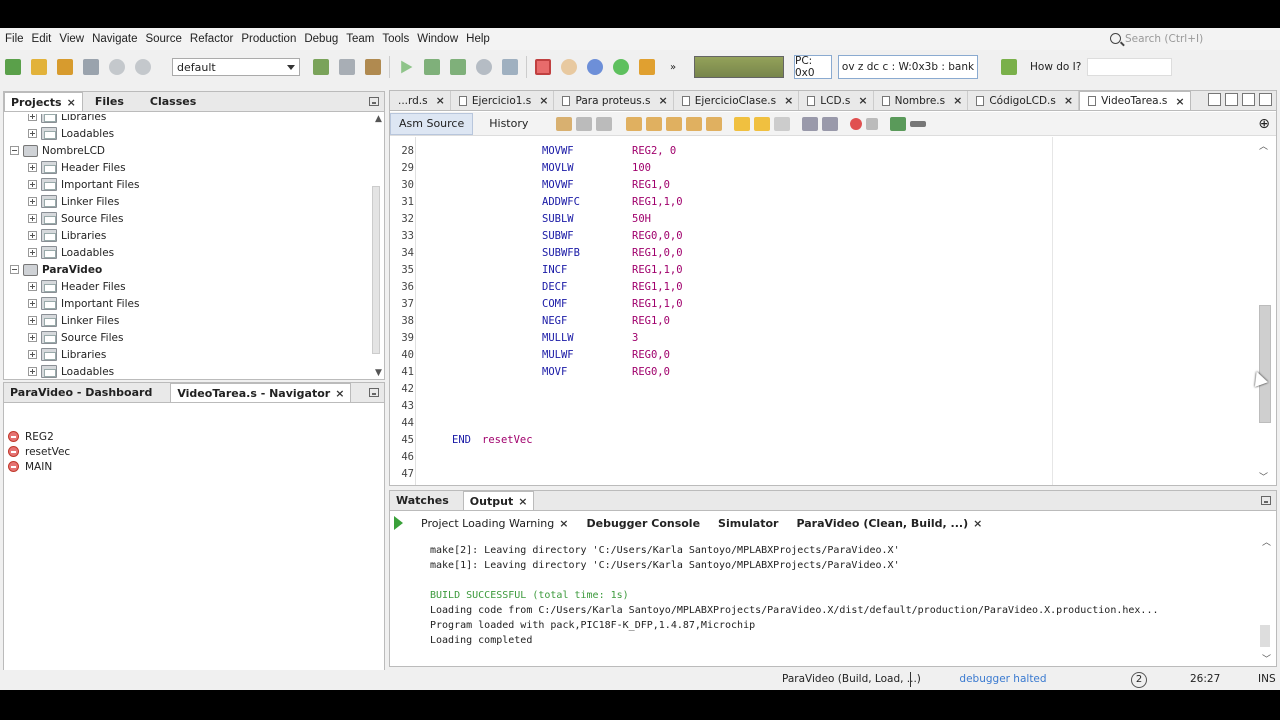 The height and width of the screenshot is (720, 1280). What do you see at coordinates (634, 123) in the screenshot?
I see `find-icon` at bounding box center [634, 123].